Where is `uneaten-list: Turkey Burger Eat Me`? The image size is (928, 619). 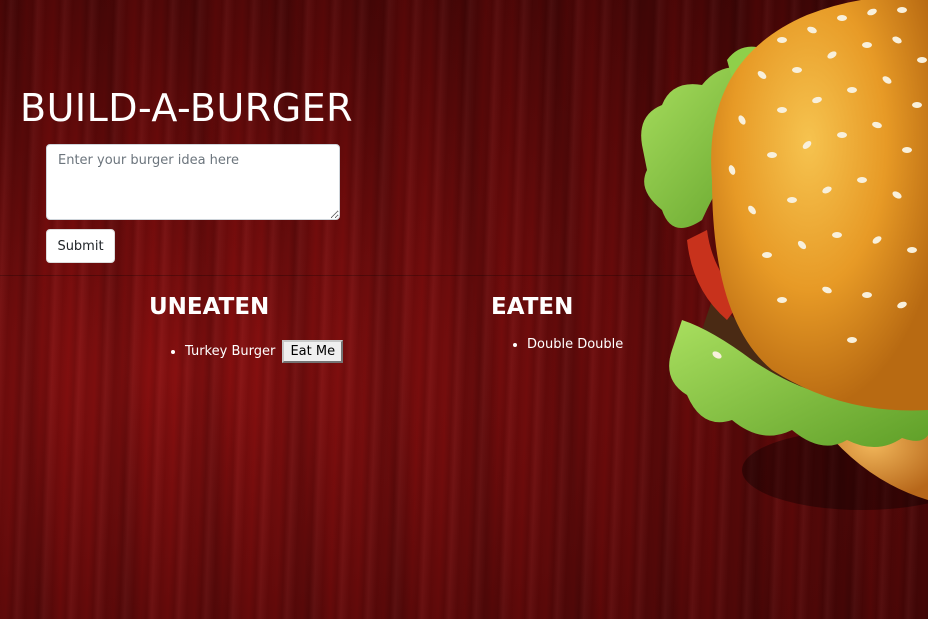 uneaten-list: Turkey Burger Eat Me is located at coordinates (246, 352).